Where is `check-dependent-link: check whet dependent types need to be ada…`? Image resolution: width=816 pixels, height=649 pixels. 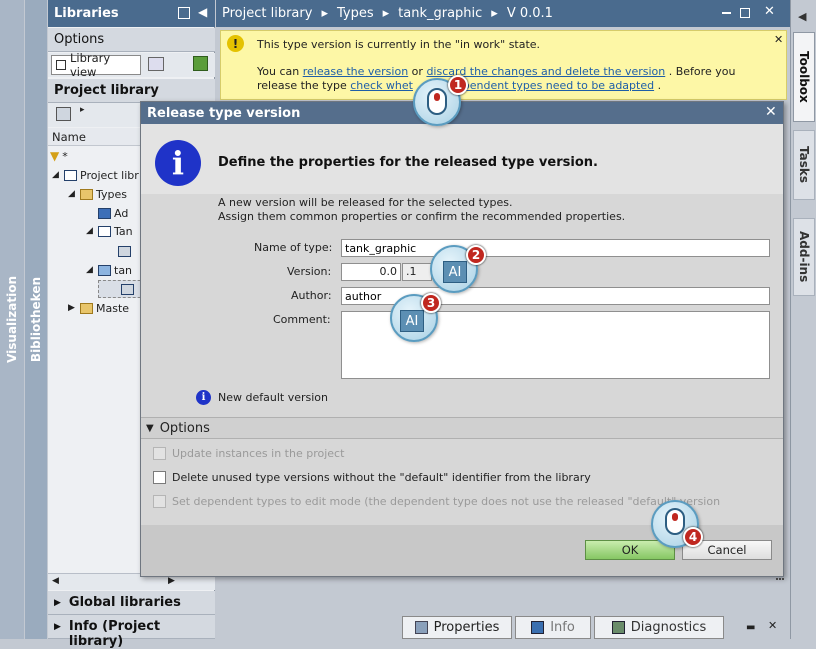 check-dependent-link: check whet dependent types need to be ada… is located at coordinates (502, 85).